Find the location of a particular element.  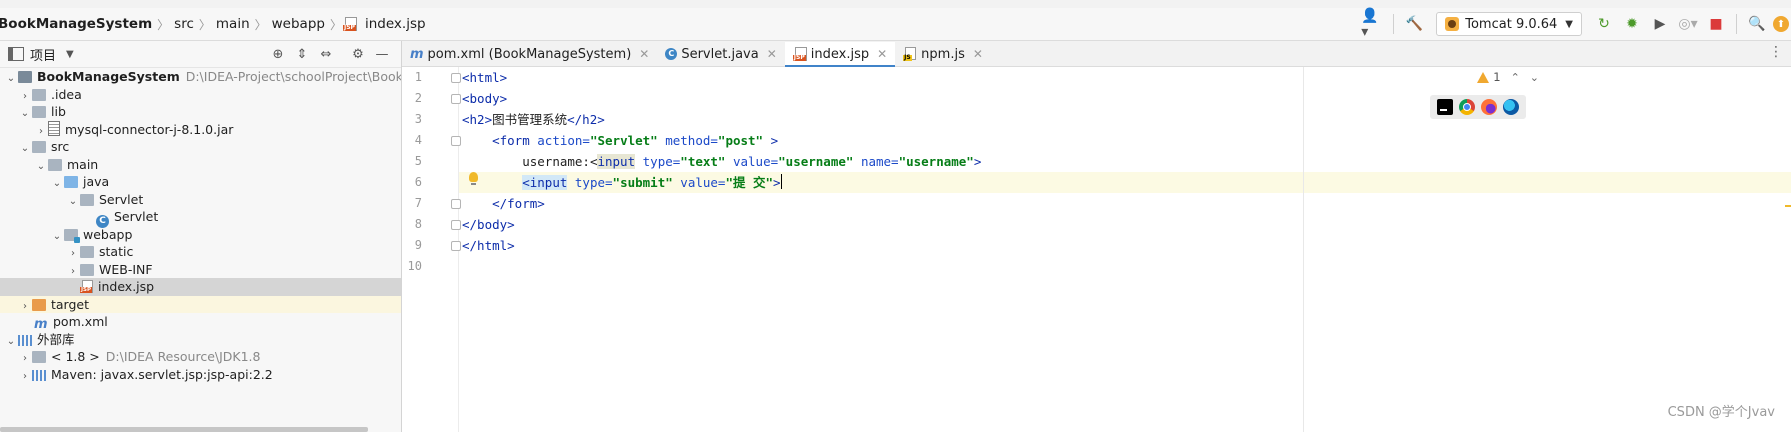

toolbar-divider is located at coordinates (1394, 24).